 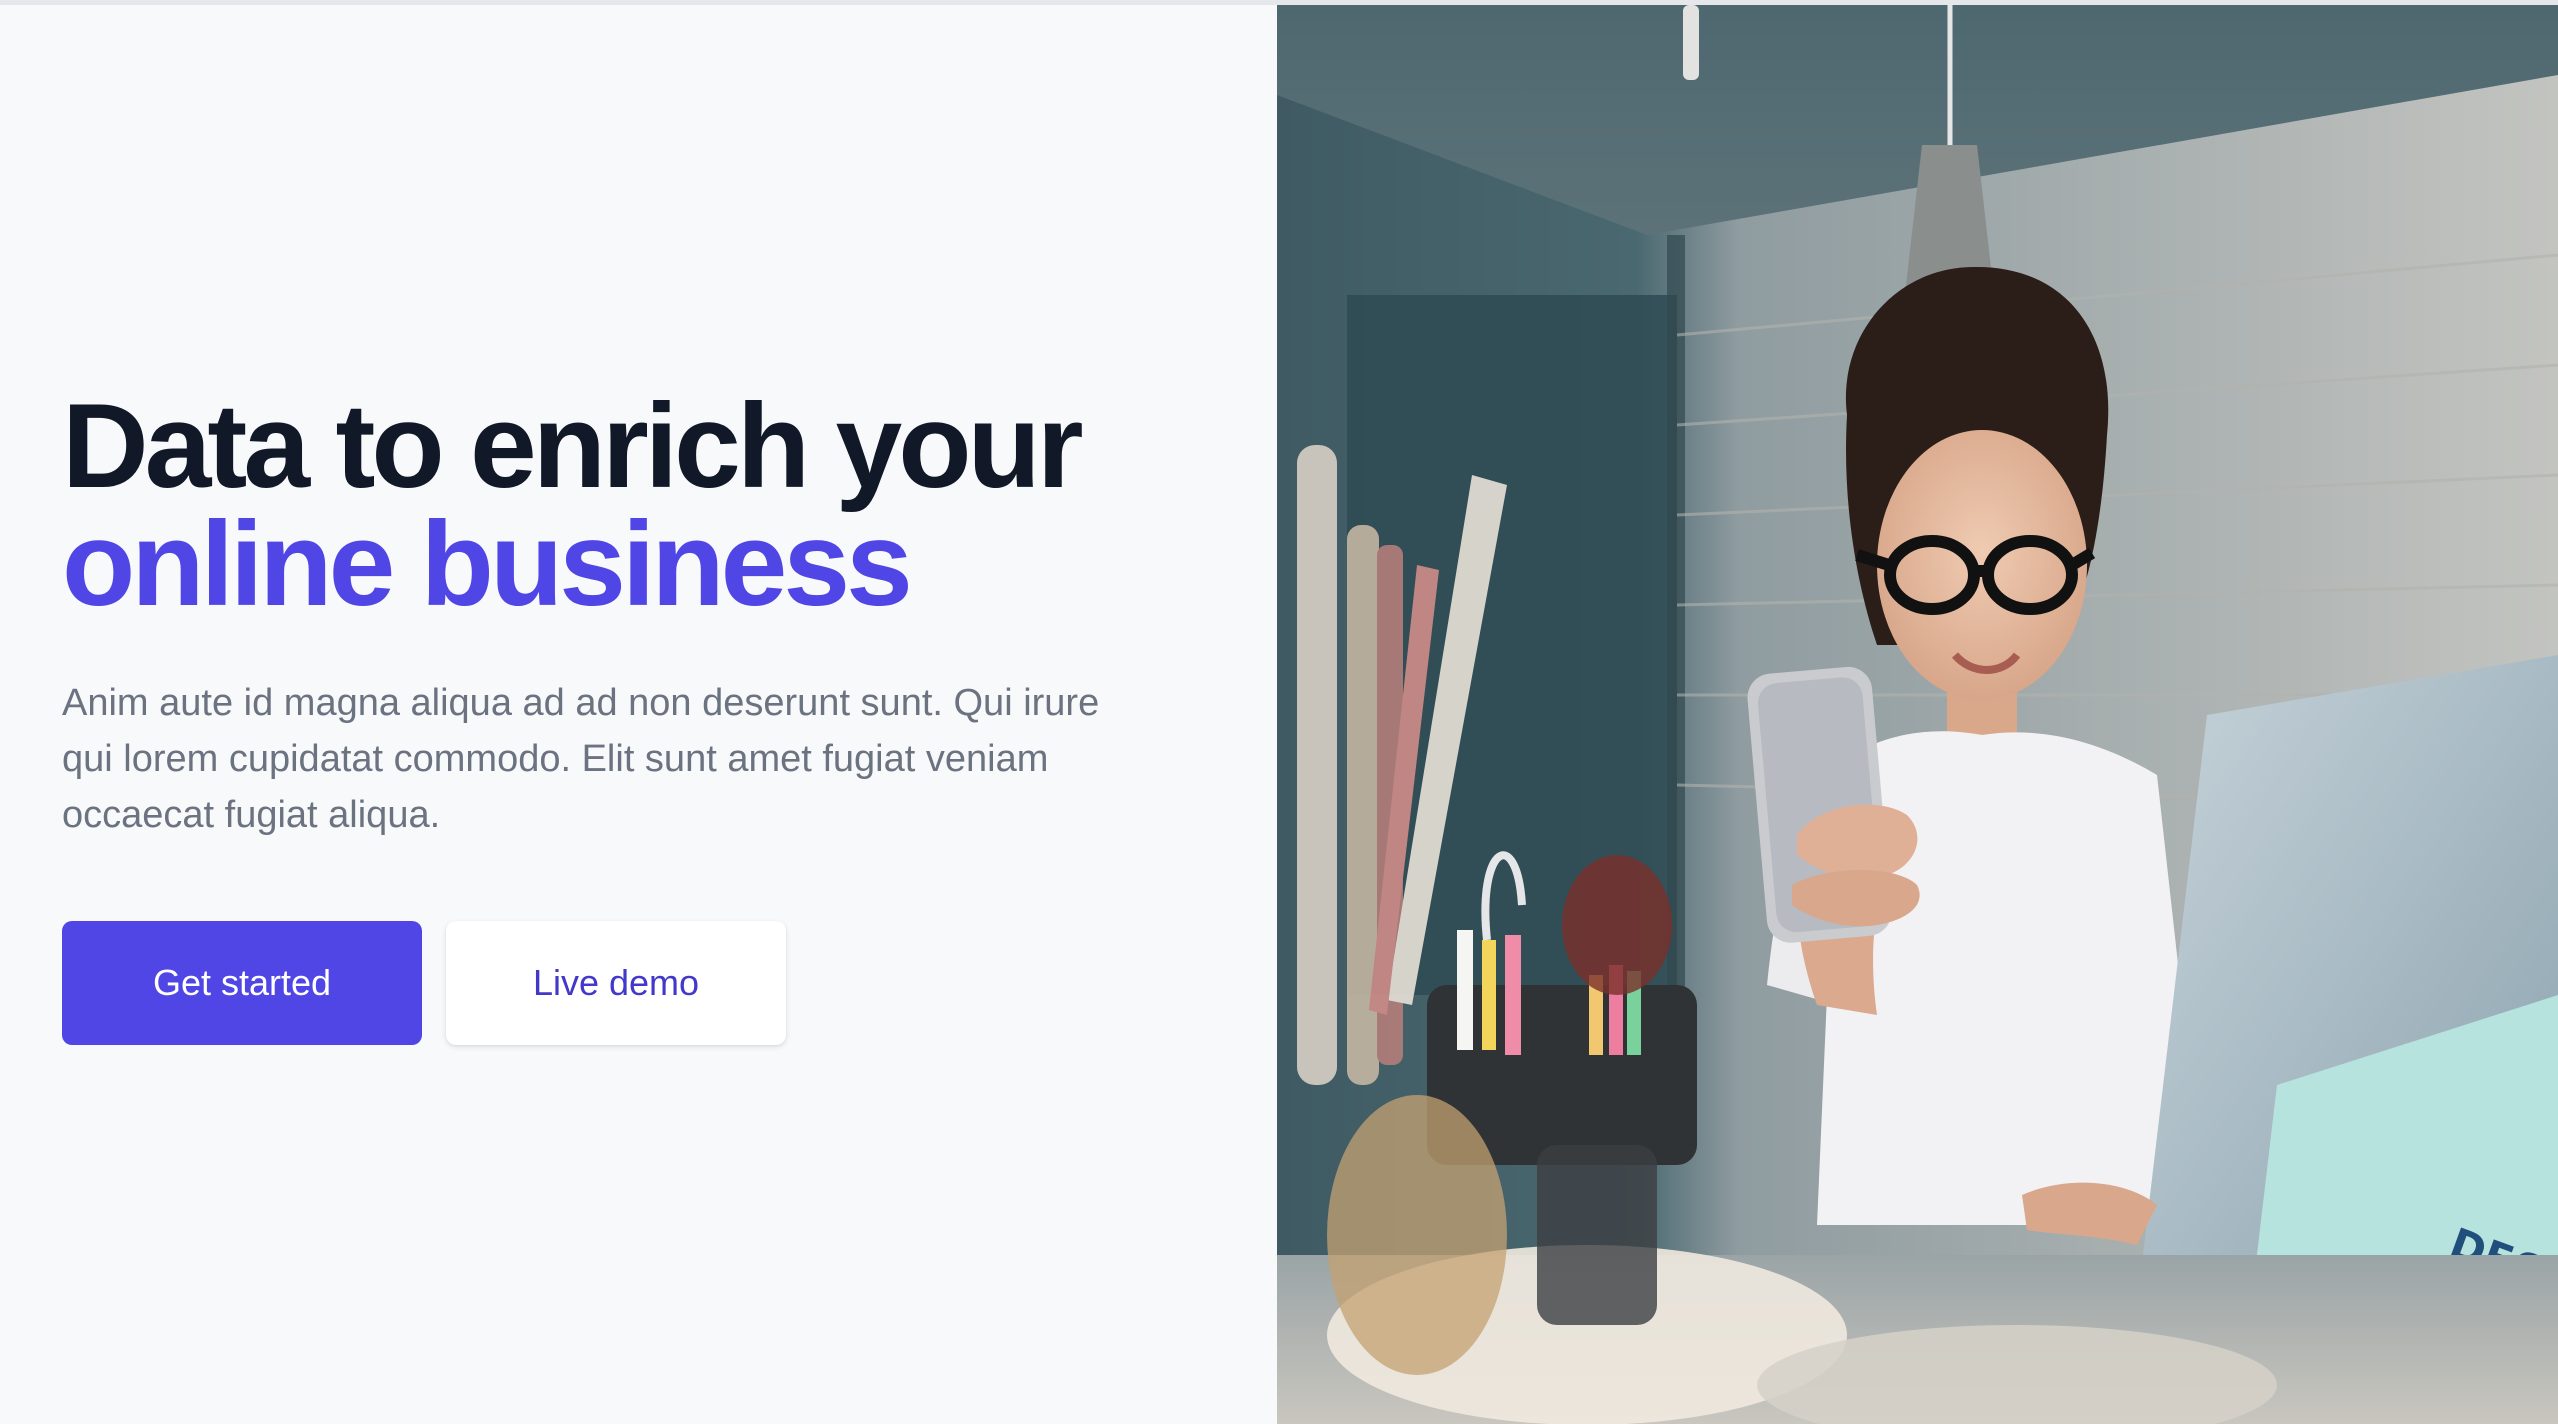 What do you see at coordinates (1279, 2) in the screenshot?
I see `top-border` at bounding box center [1279, 2].